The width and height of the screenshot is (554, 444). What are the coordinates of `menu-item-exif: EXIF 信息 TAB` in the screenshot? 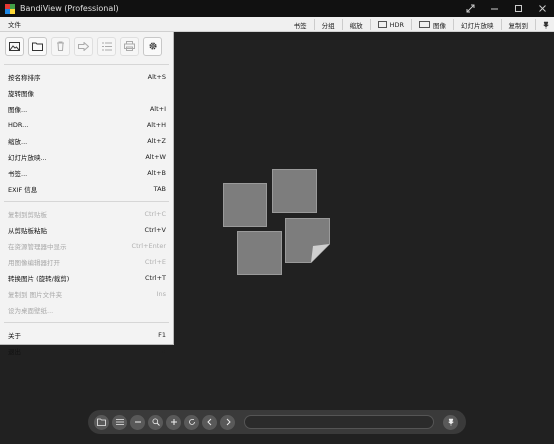 It's located at (86, 189).